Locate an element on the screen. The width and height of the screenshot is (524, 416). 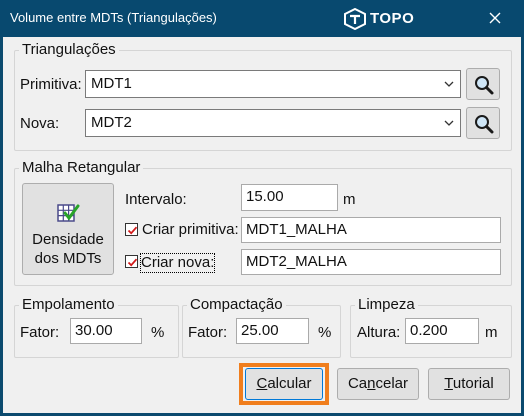
intervalo-input: 15.00 is located at coordinates (289, 197).